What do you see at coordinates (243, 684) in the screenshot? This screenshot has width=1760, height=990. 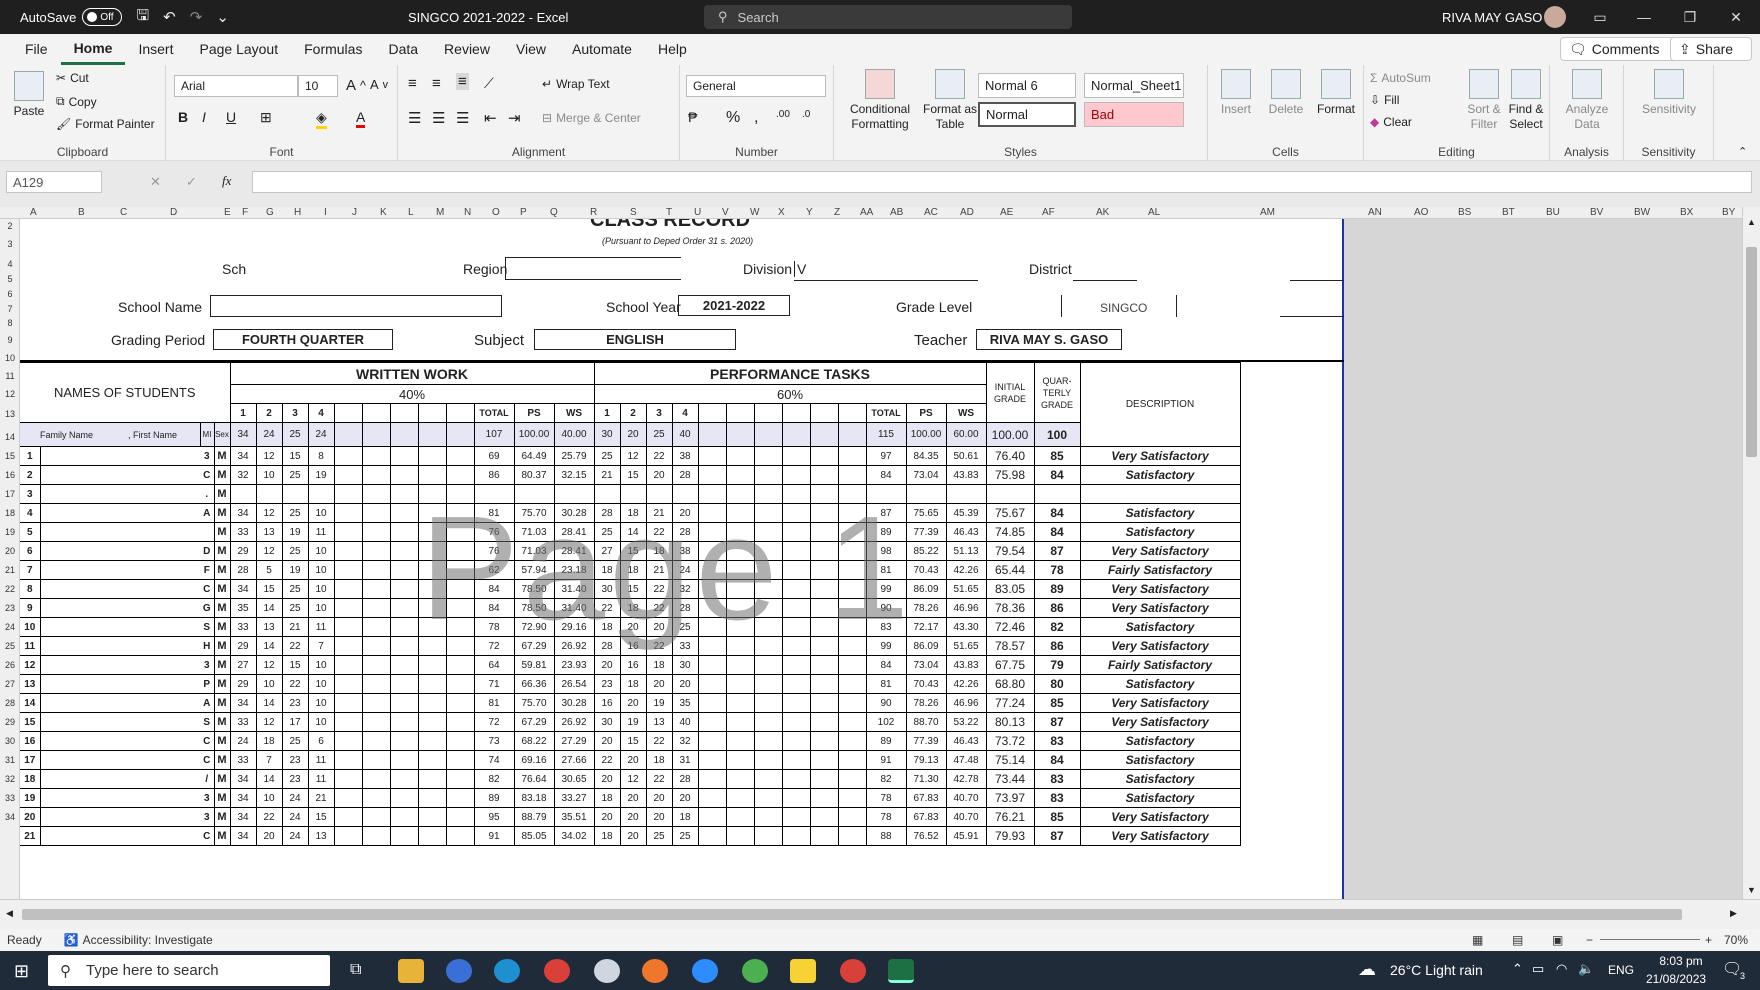 I see `ww-score: 29` at bounding box center [243, 684].